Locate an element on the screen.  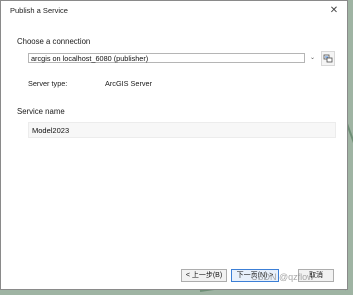
service-name-input: Model2023 is located at coordinates (182, 130).